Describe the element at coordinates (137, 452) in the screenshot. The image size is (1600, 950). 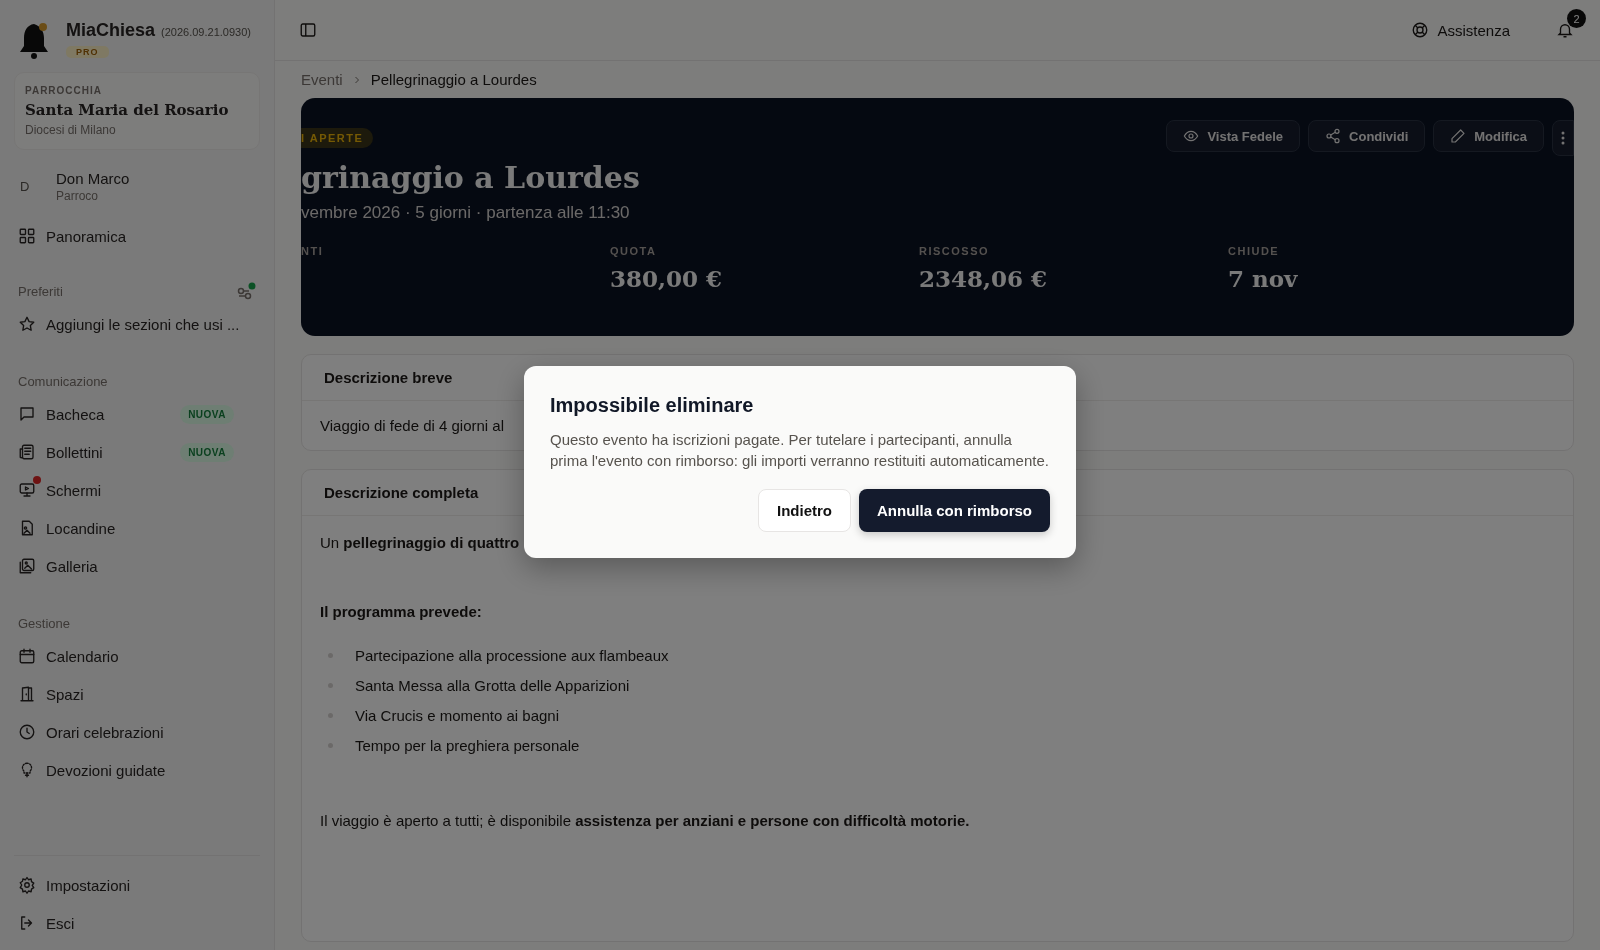
I see `nav-item: Bollettini NUOVA` at that location.